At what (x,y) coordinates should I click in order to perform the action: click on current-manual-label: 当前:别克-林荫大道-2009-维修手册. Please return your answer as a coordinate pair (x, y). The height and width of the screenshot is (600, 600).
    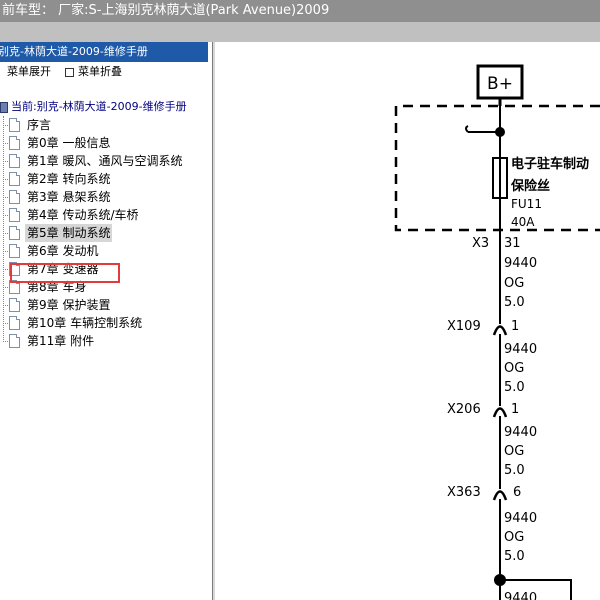
    Looking at the image, I should click on (99, 106).